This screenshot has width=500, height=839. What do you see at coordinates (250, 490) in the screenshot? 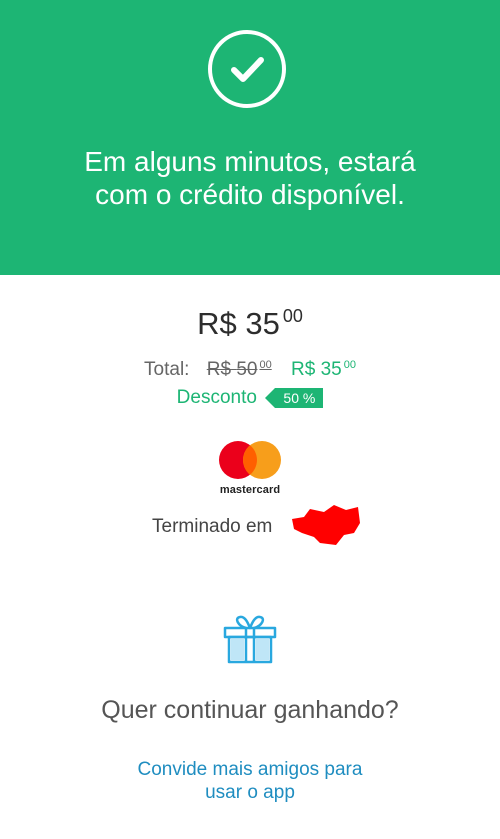
I see `mastercard-wordmark: mastercard` at bounding box center [250, 490].